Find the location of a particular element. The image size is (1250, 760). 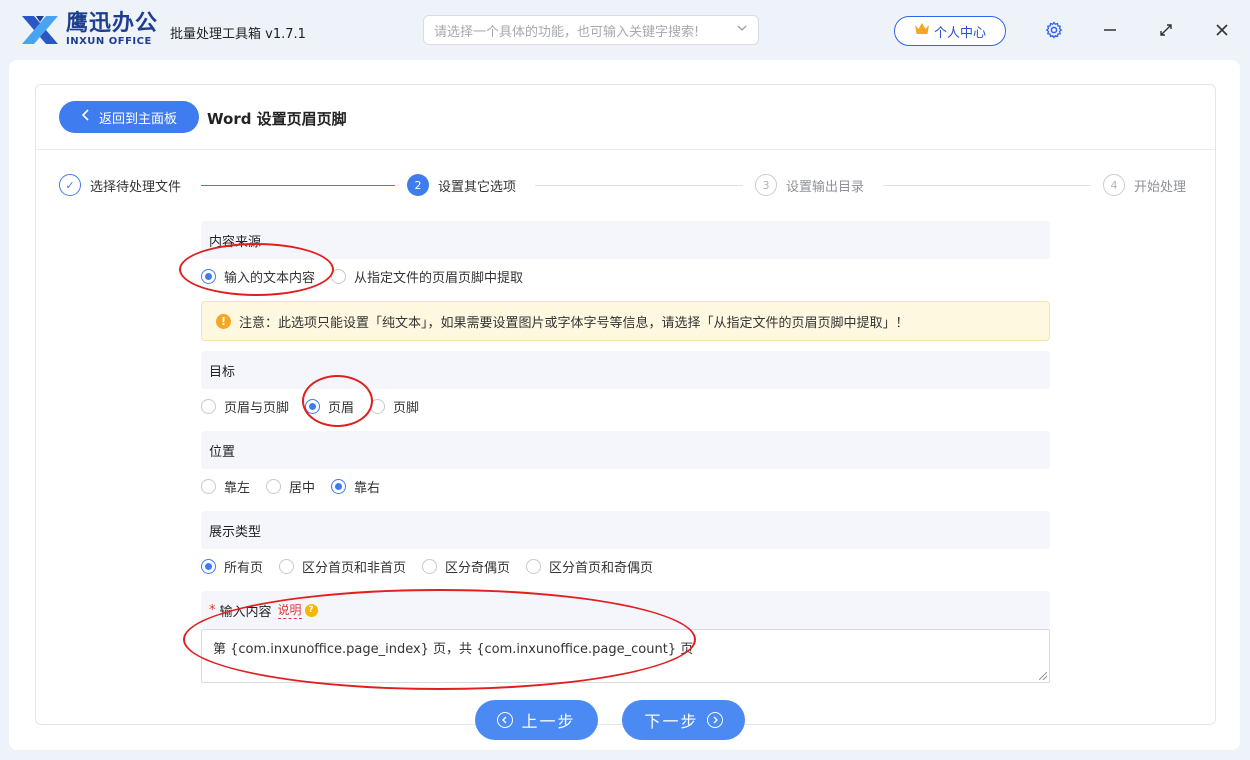

prev-step-label: 上一步 is located at coordinates (548, 721).